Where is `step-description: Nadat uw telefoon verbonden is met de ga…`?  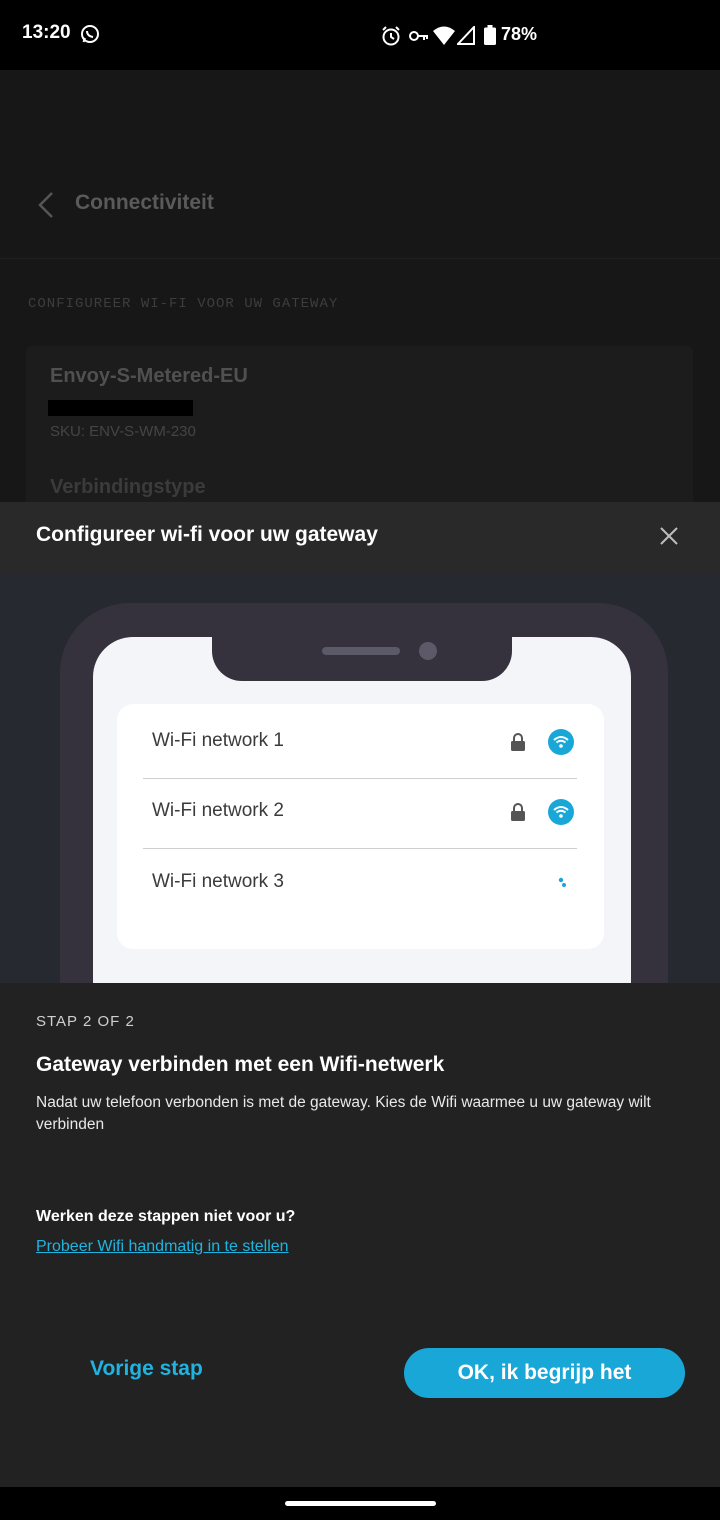 step-description: Nadat uw telefoon verbonden is met de ga… is located at coordinates (343, 1113).